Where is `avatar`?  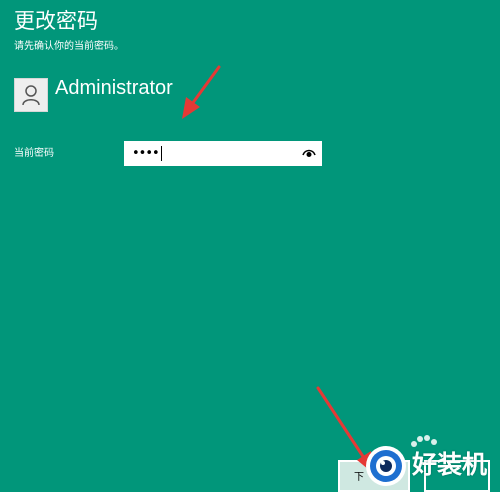
avatar is located at coordinates (31, 95).